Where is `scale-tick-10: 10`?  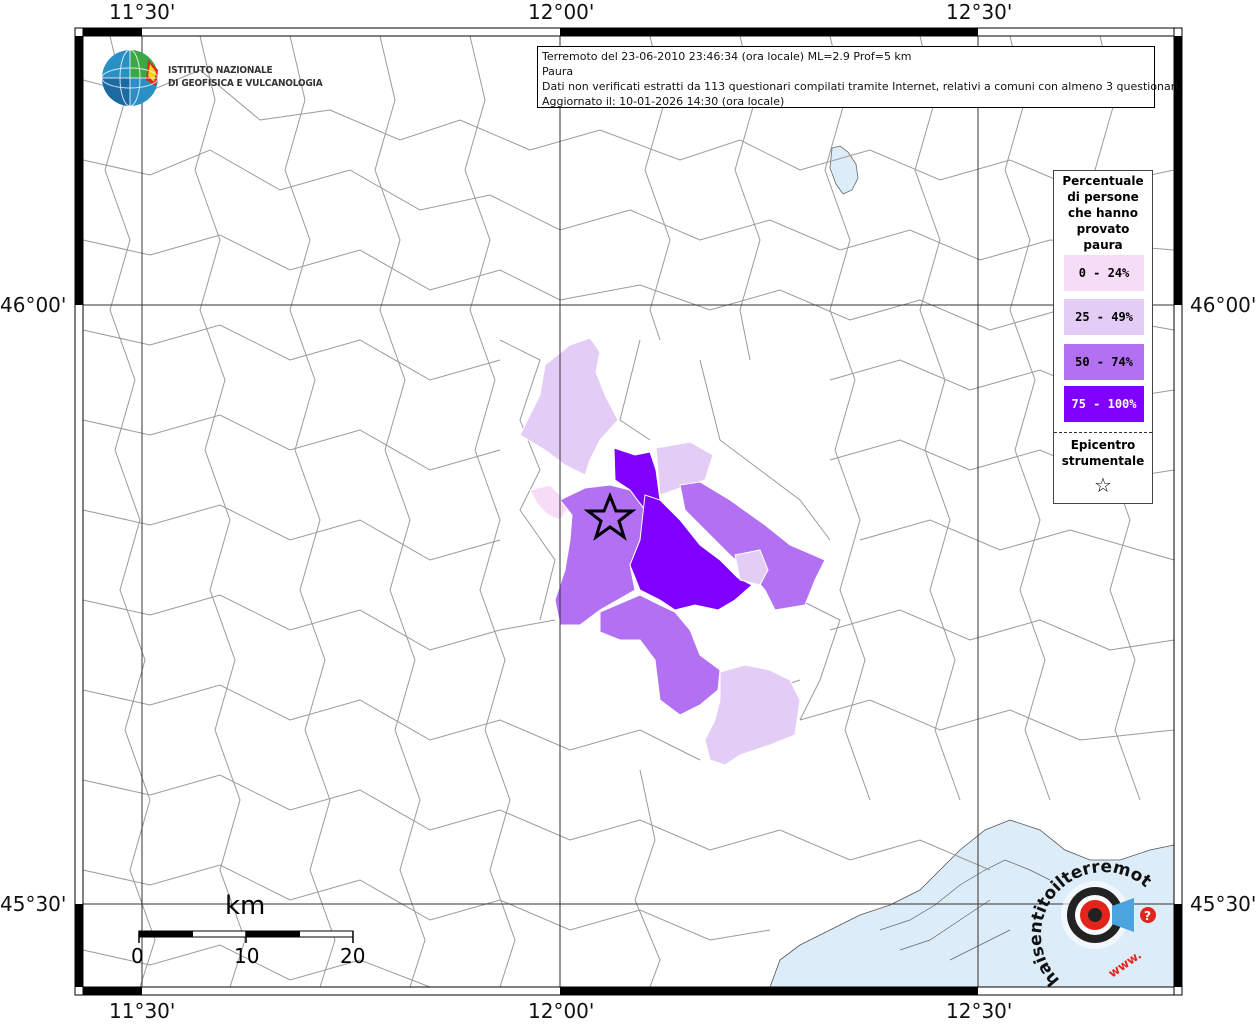
scale-tick-10: 10 is located at coordinates (247, 956).